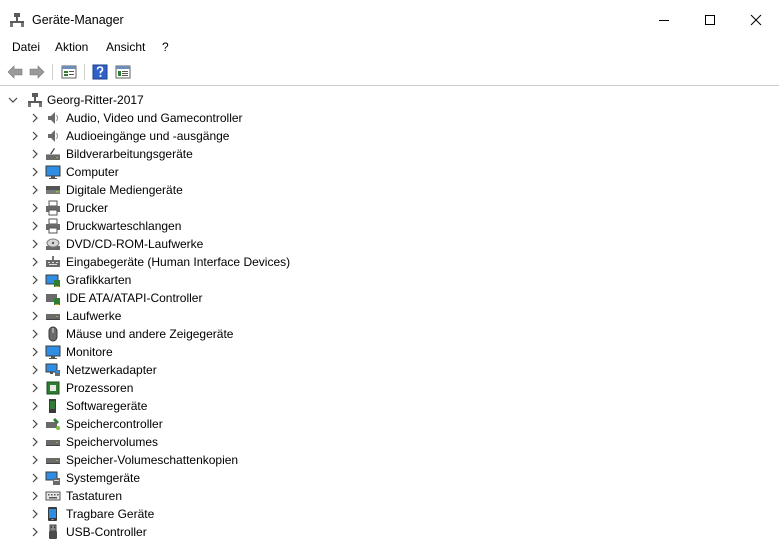 The image size is (779, 546). I want to click on chevron-down-icon, so click(13, 100).